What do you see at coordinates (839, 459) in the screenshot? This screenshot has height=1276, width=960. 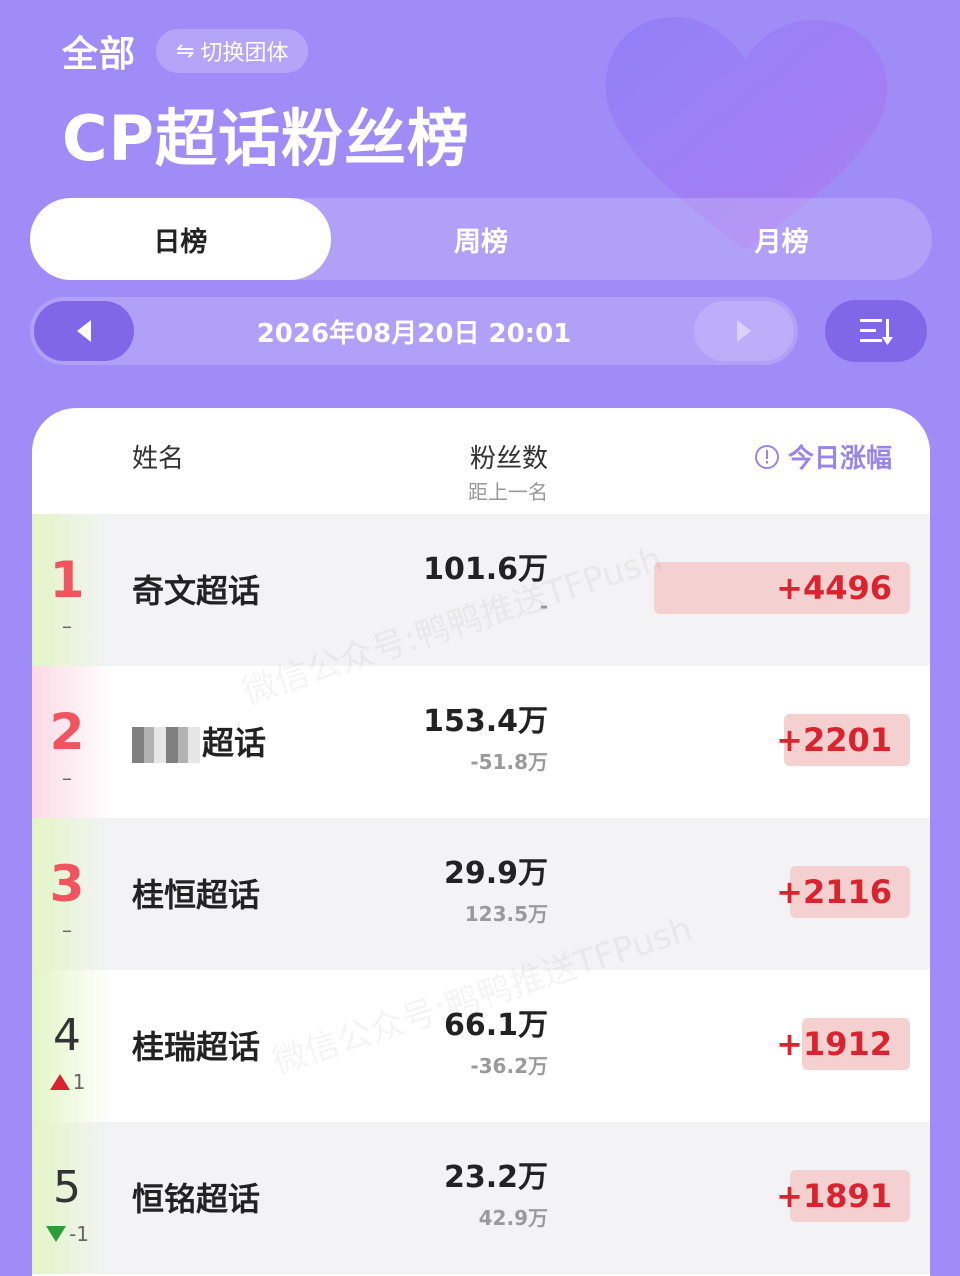 I see `column-growth-label: 今日涨幅` at bounding box center [839, 459].